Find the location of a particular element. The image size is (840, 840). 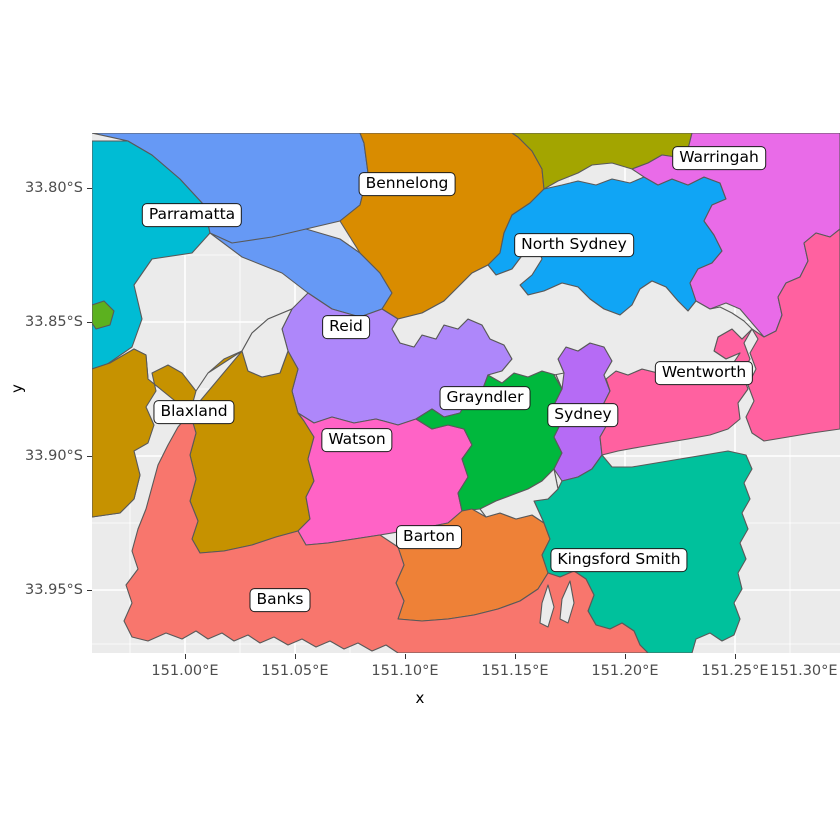

region-label-bennelong: Bennelong is located at coordinates (407, 184).